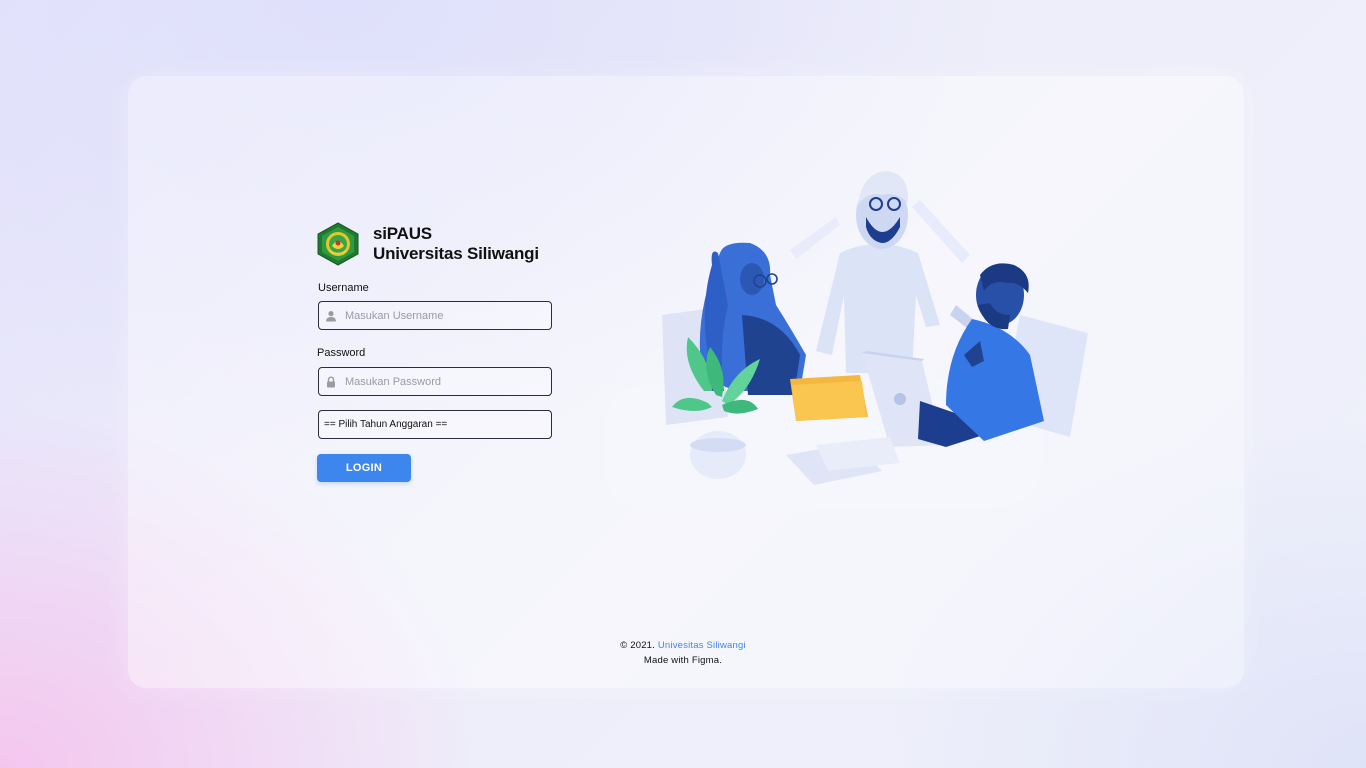 The image size is (1366, 768). I want to click on footer-copyright-line: © 2021. Univesitas Siliwangi, so click(683, 645).